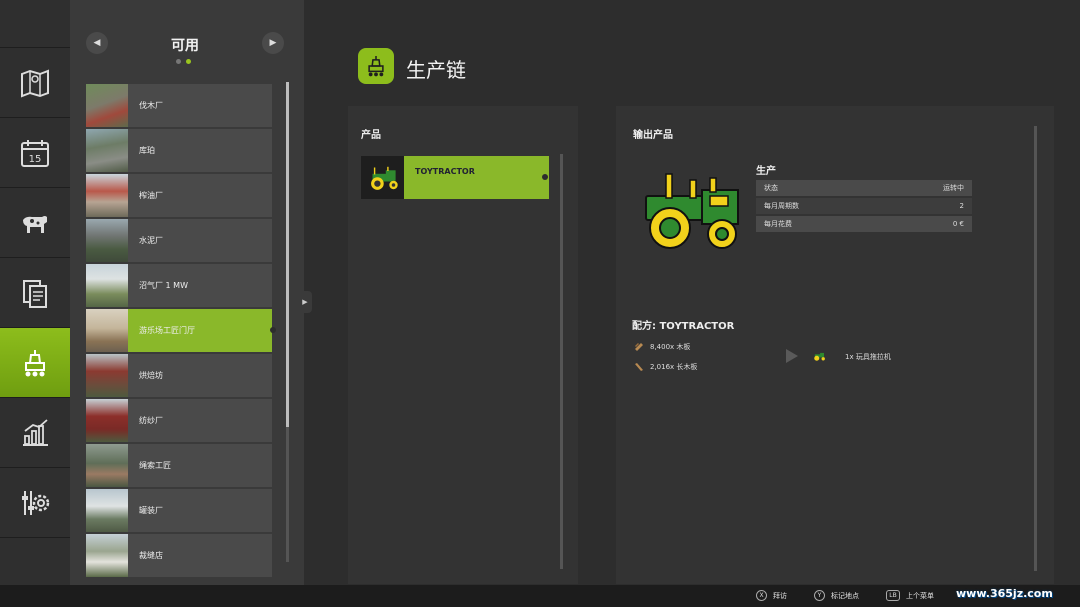 The height and width of the screenshot is (607, 1080). I want to click on long-planks-icon, so click(639, 367).